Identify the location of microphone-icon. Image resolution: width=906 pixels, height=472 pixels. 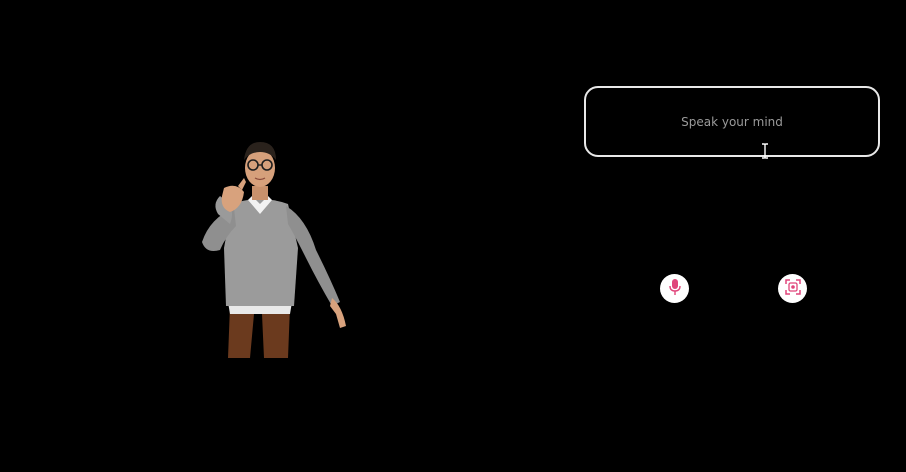
(675, 289).